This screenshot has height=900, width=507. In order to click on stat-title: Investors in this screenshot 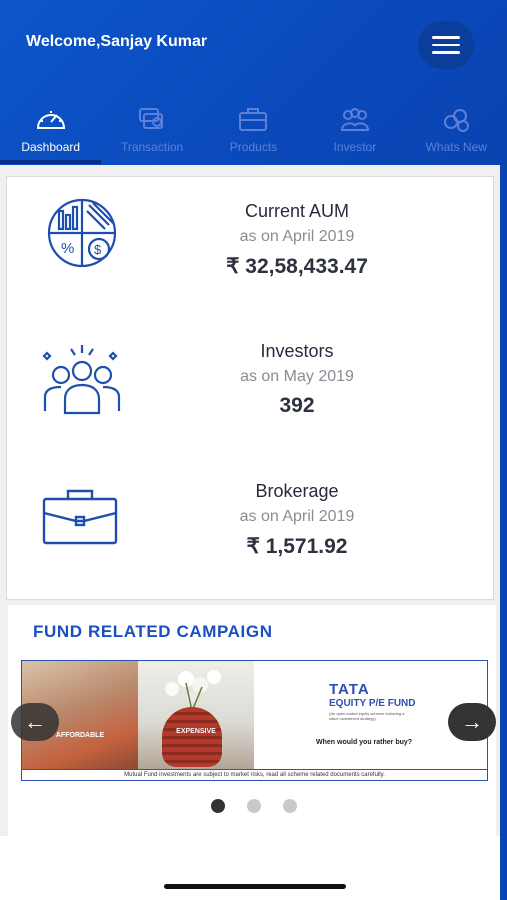, I will do `click(297, 351)`.